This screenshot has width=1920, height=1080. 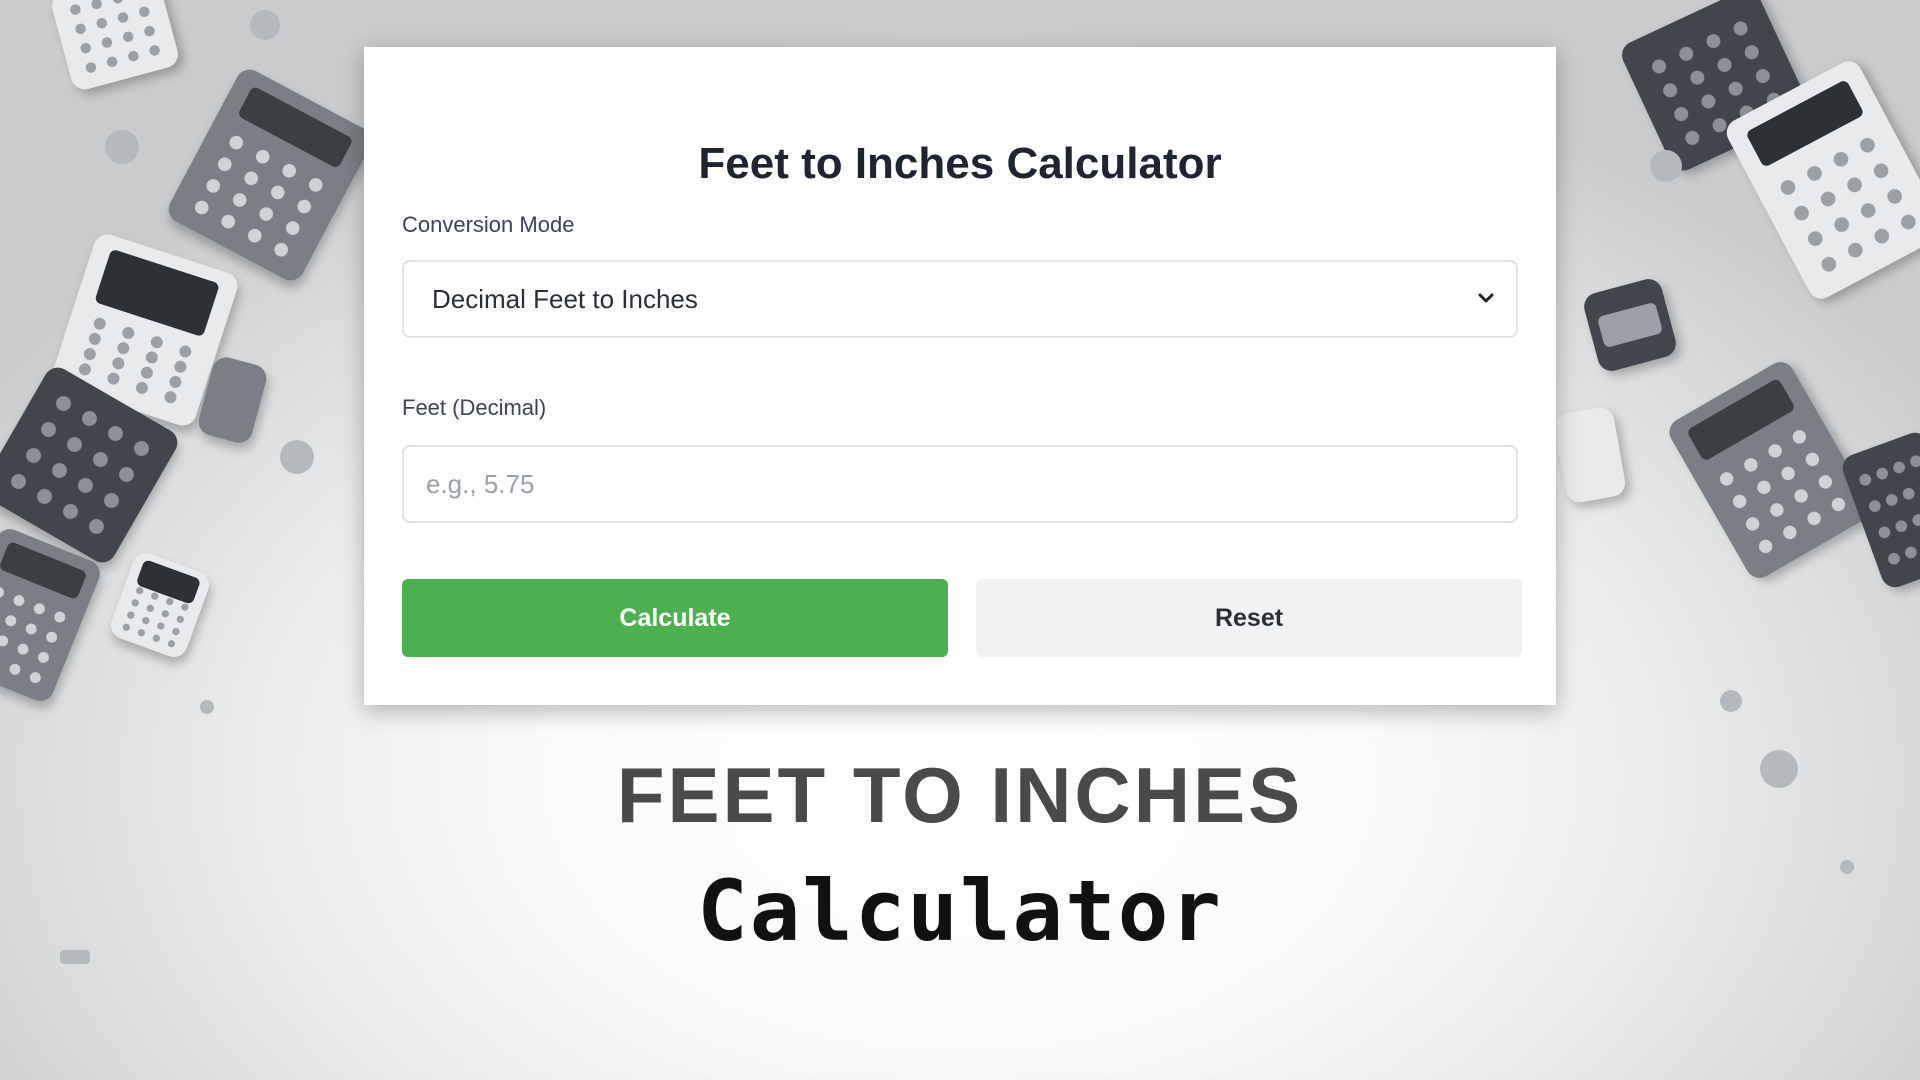 I want to click on chevron-down-icon, so click(x=1486, y=298).